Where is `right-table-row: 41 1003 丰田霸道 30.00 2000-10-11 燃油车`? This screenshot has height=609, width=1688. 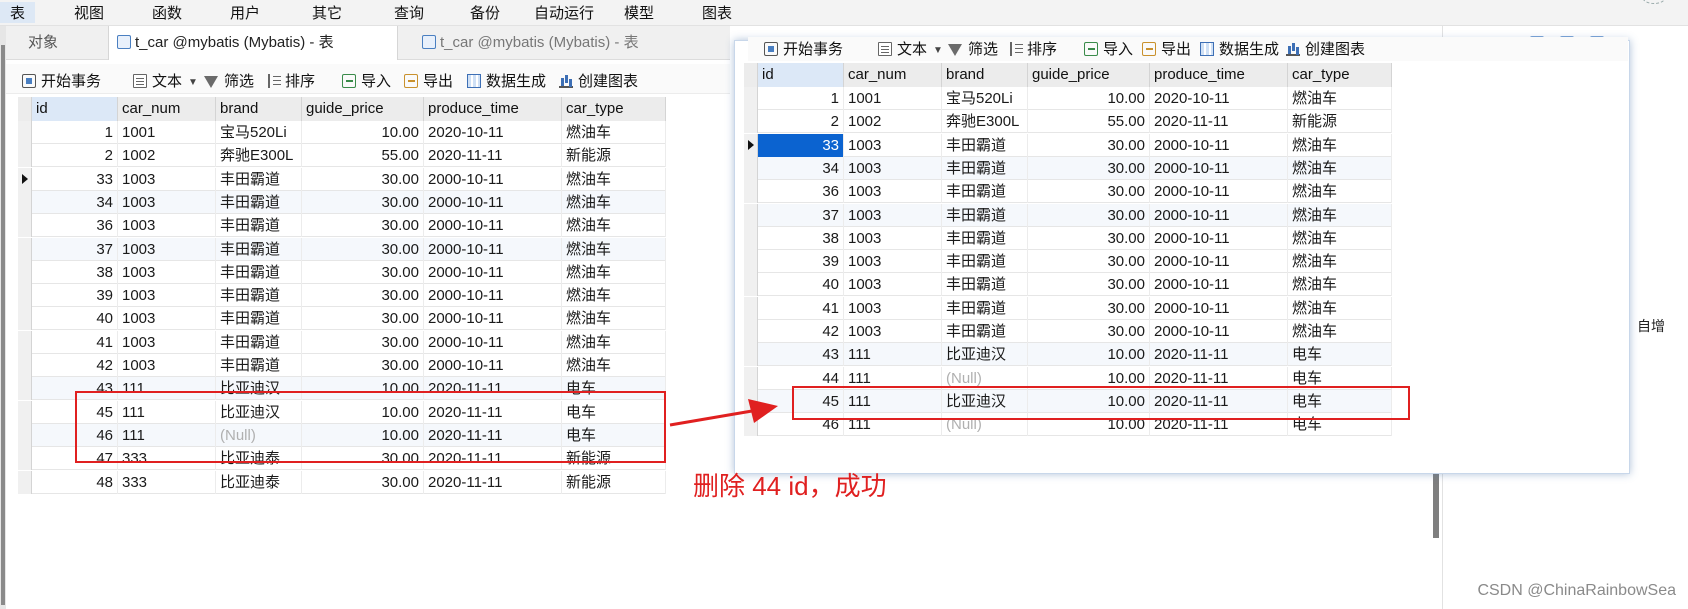
right-table-row: 41 1003 丰田霸道 30.00 2000-10-11 燃油车 is located at coordinates (1068, 308).